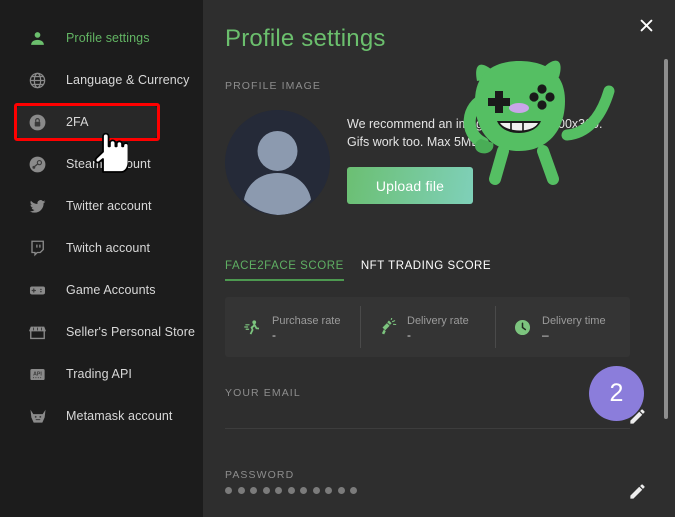 This screenshot has width=675, height=517. Describe the element at coordinates (108, 38) in the screenshot. I see `sidebar-item-label: Profile settings` at that location.